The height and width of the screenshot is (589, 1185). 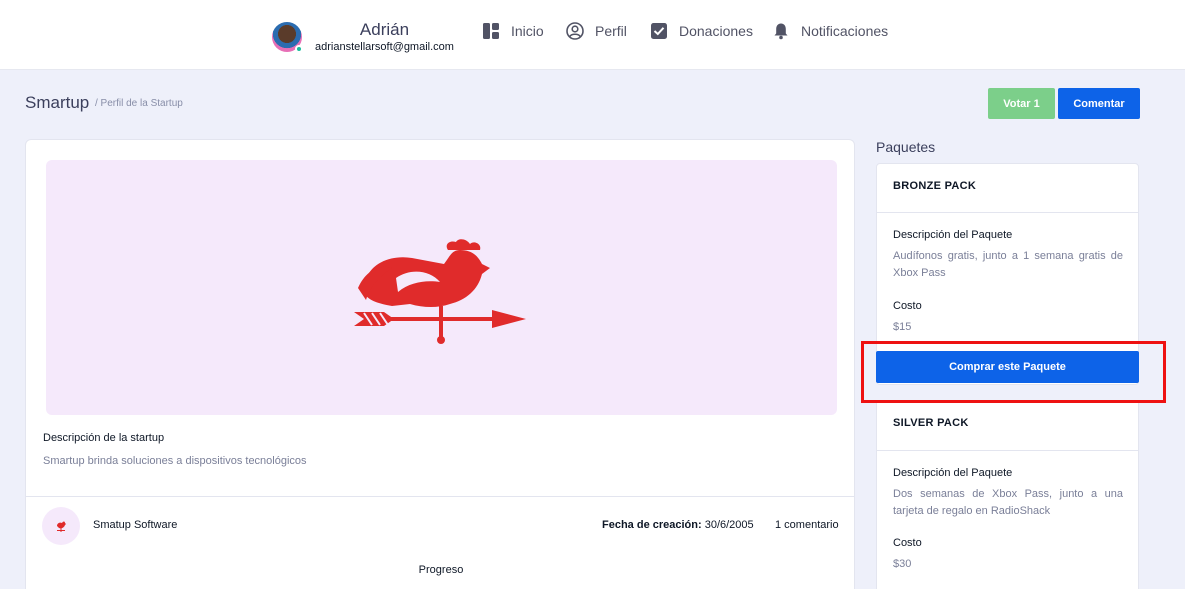 I want to click on nav-item-inicio: Inicio, so click(x=513, y=31).